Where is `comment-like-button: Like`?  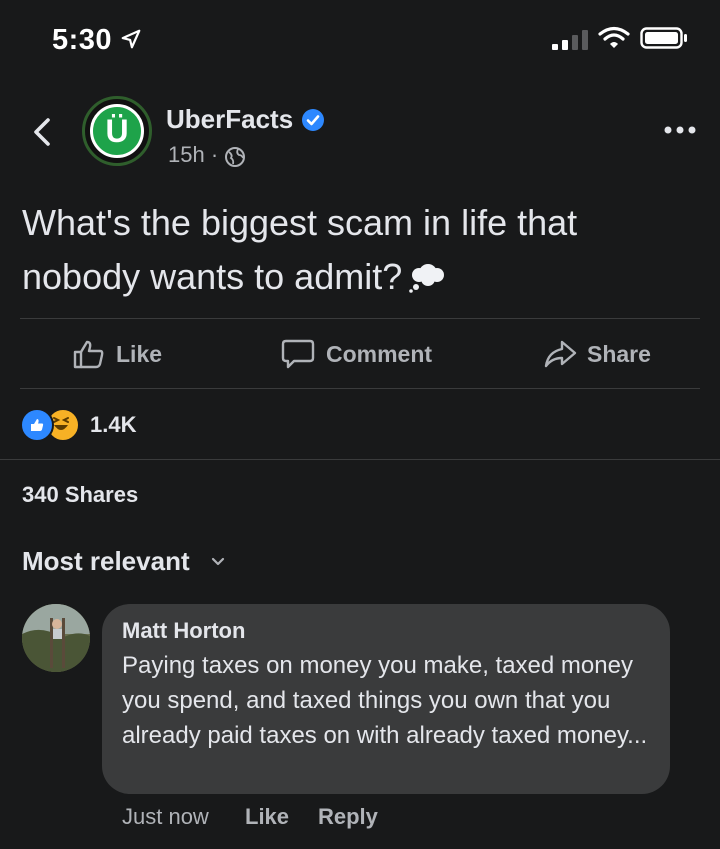
comment-like-button: Like is located at coordinates (267, 817).